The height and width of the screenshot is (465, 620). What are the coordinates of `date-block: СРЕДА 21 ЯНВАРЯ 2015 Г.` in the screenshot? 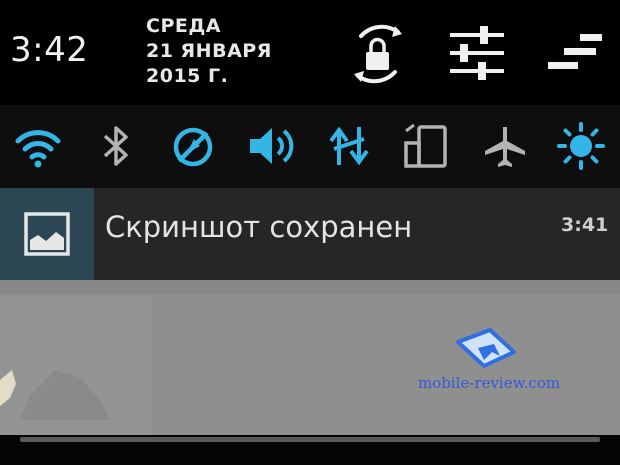 It's located at (209, 51).